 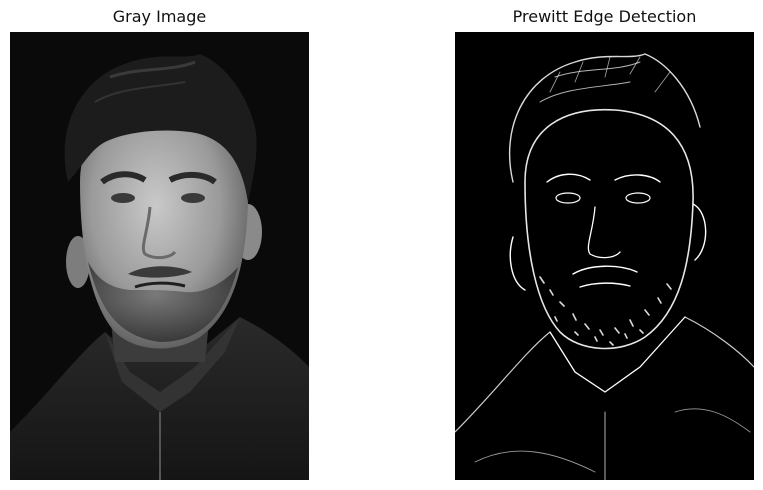 What do you see at coordinates (159, 16) in the screenshot?
I see `gray-image-title: Gray Image` at bounding box center [159, 16].